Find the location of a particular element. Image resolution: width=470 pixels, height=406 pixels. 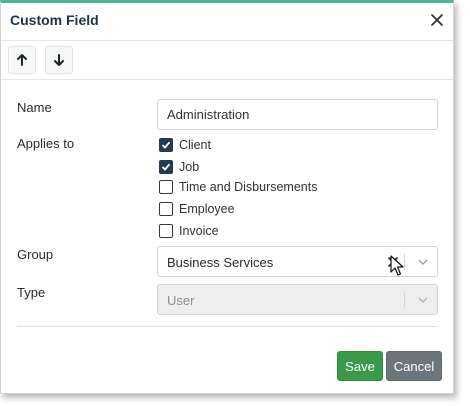

save-button: Save is located at coordinates (360, 366).